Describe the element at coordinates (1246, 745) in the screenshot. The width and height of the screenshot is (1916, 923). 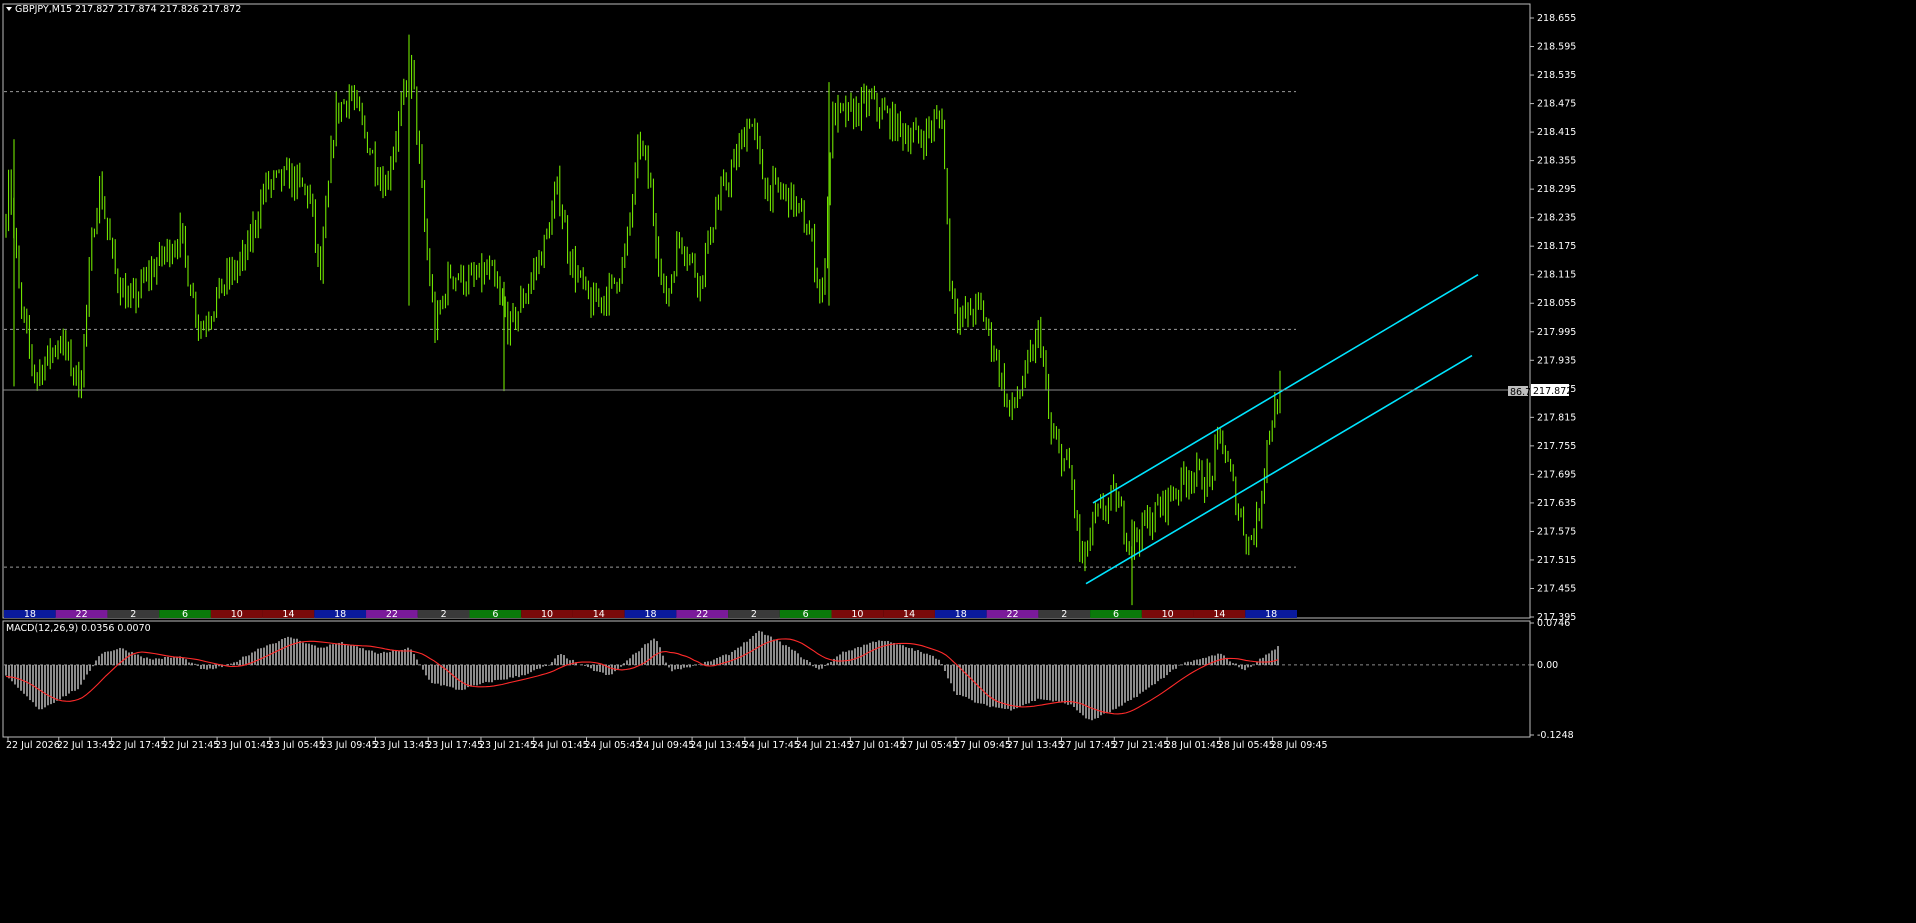
I see `time-axis-label: 28 Jul 05:45` at that location.